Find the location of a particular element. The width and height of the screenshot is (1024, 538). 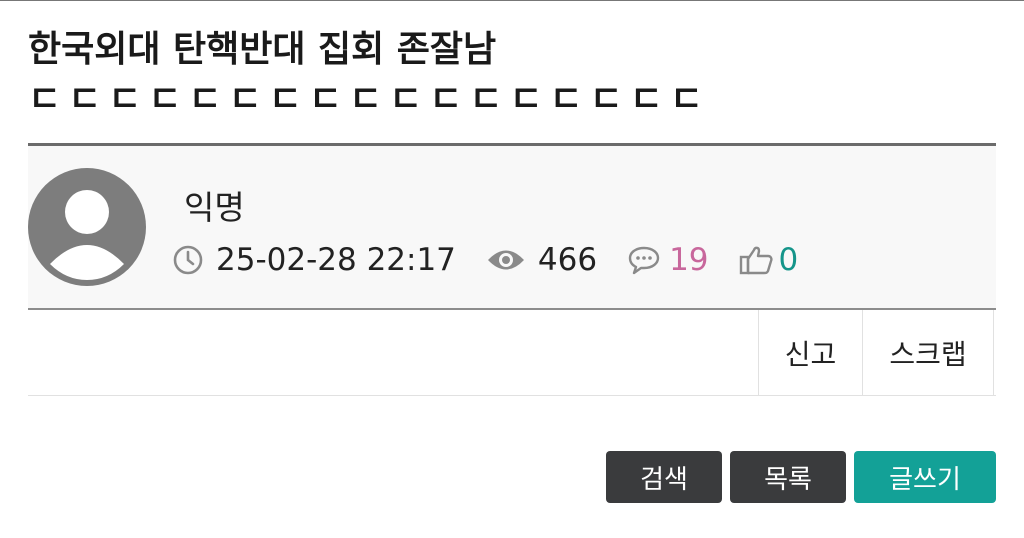

search-button: 검색 is located at coordinates (664, 477).